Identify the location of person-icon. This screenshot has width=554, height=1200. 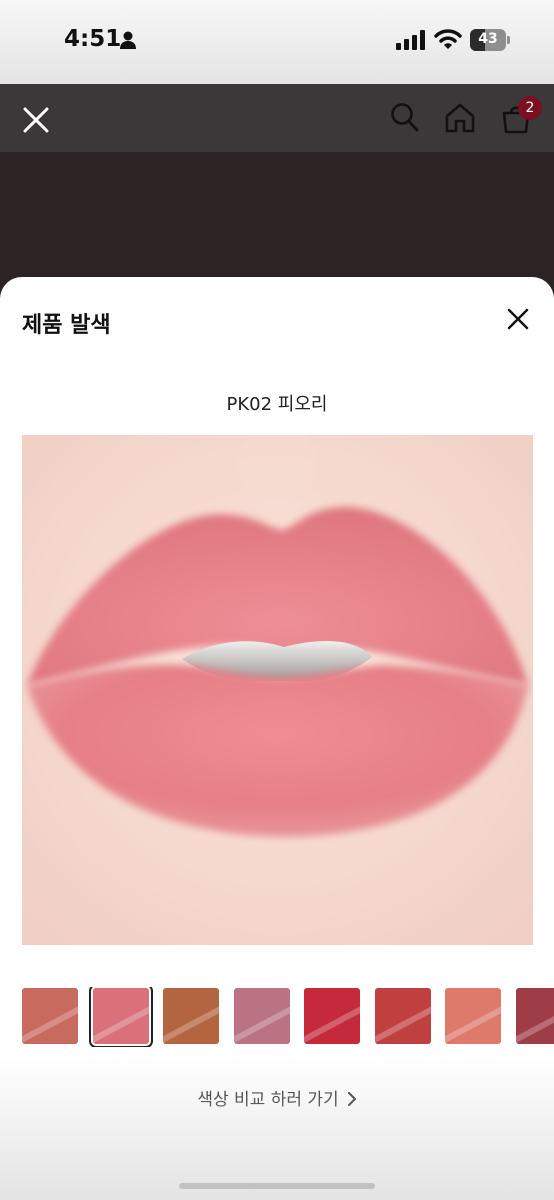
(128, 40).